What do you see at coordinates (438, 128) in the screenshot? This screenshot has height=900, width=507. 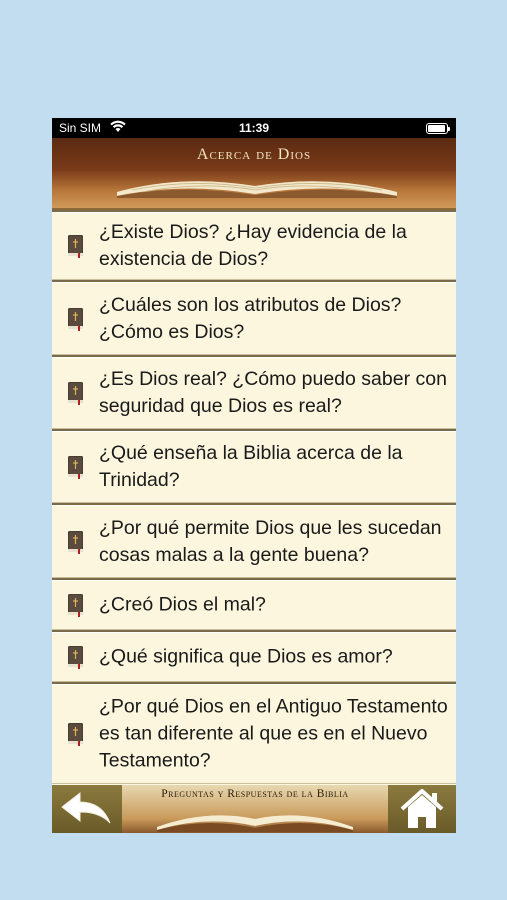 I see `battery-icon` at bounding box center [438, 128].